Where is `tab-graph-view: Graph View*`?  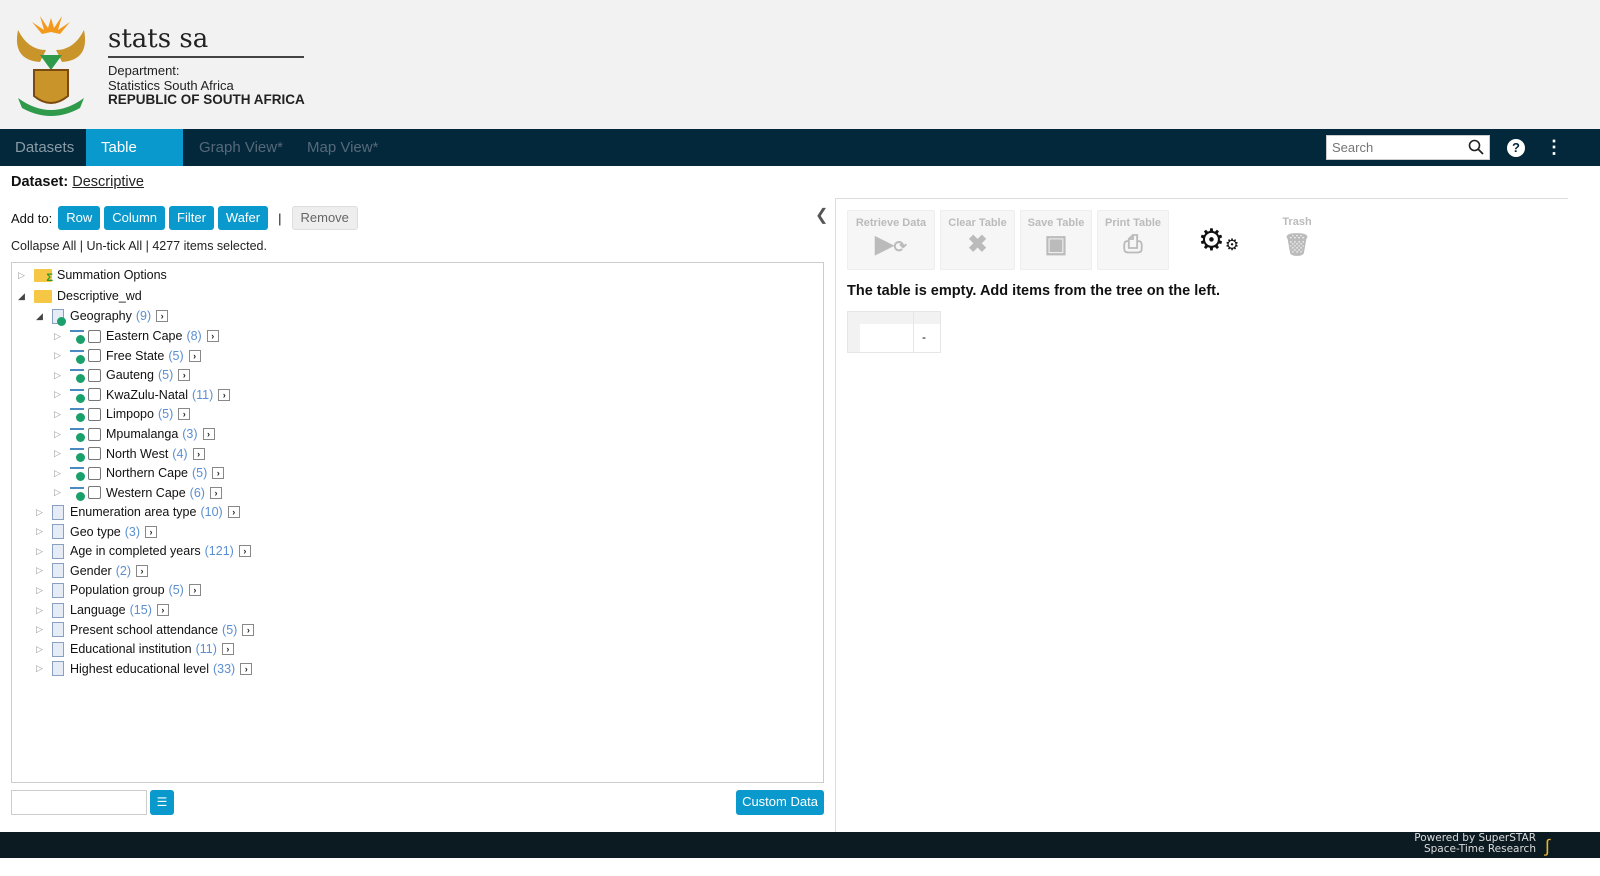
tab-graph-view: Graph View* is located at coordinates (241, 147).